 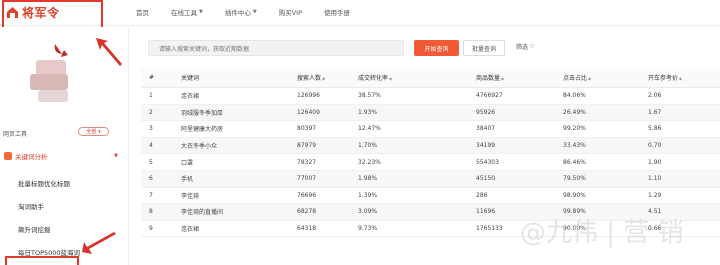 I want to click on sidebar-filter-select: 全部 ▾, so click(x=93, y=131).